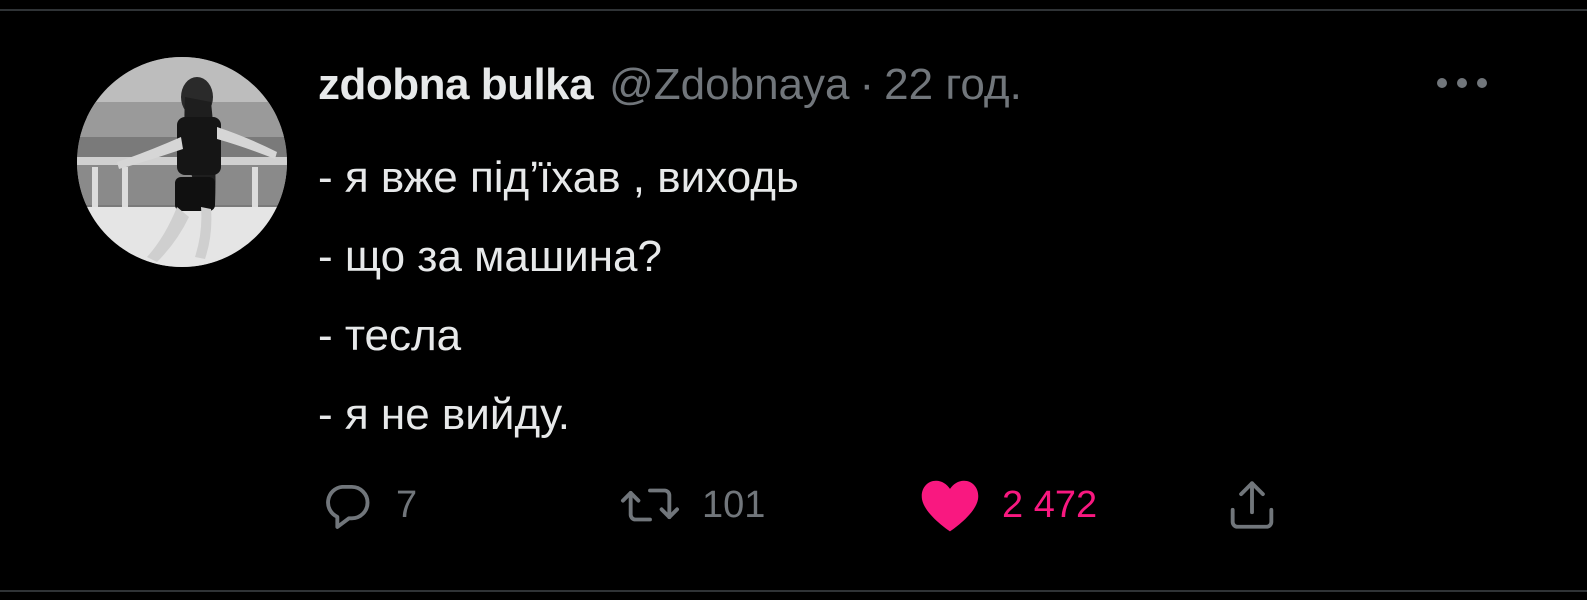 The image size is (1587, 600). What do you see at coordinates (490, 256) in the screenshot?
I see `tweet-line: - що за машина?` at bounding box center [490, 256].